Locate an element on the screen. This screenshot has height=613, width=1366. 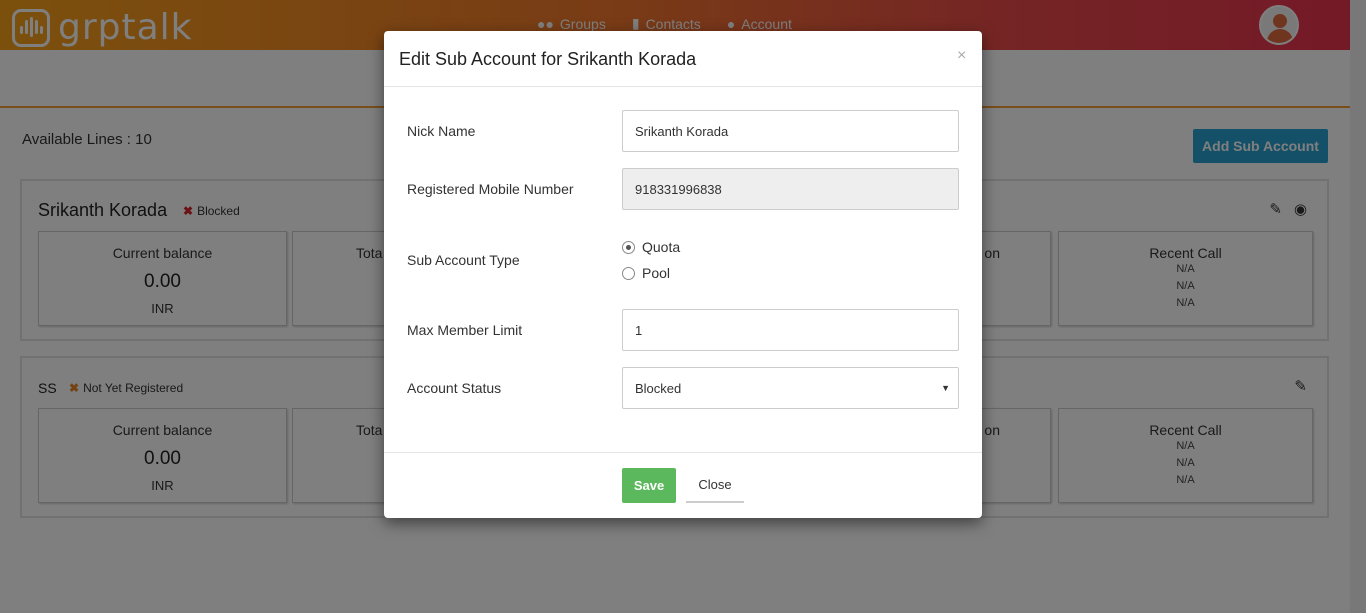
nick-name-value: Srikanth Korada is located at coordinates (682, 131).